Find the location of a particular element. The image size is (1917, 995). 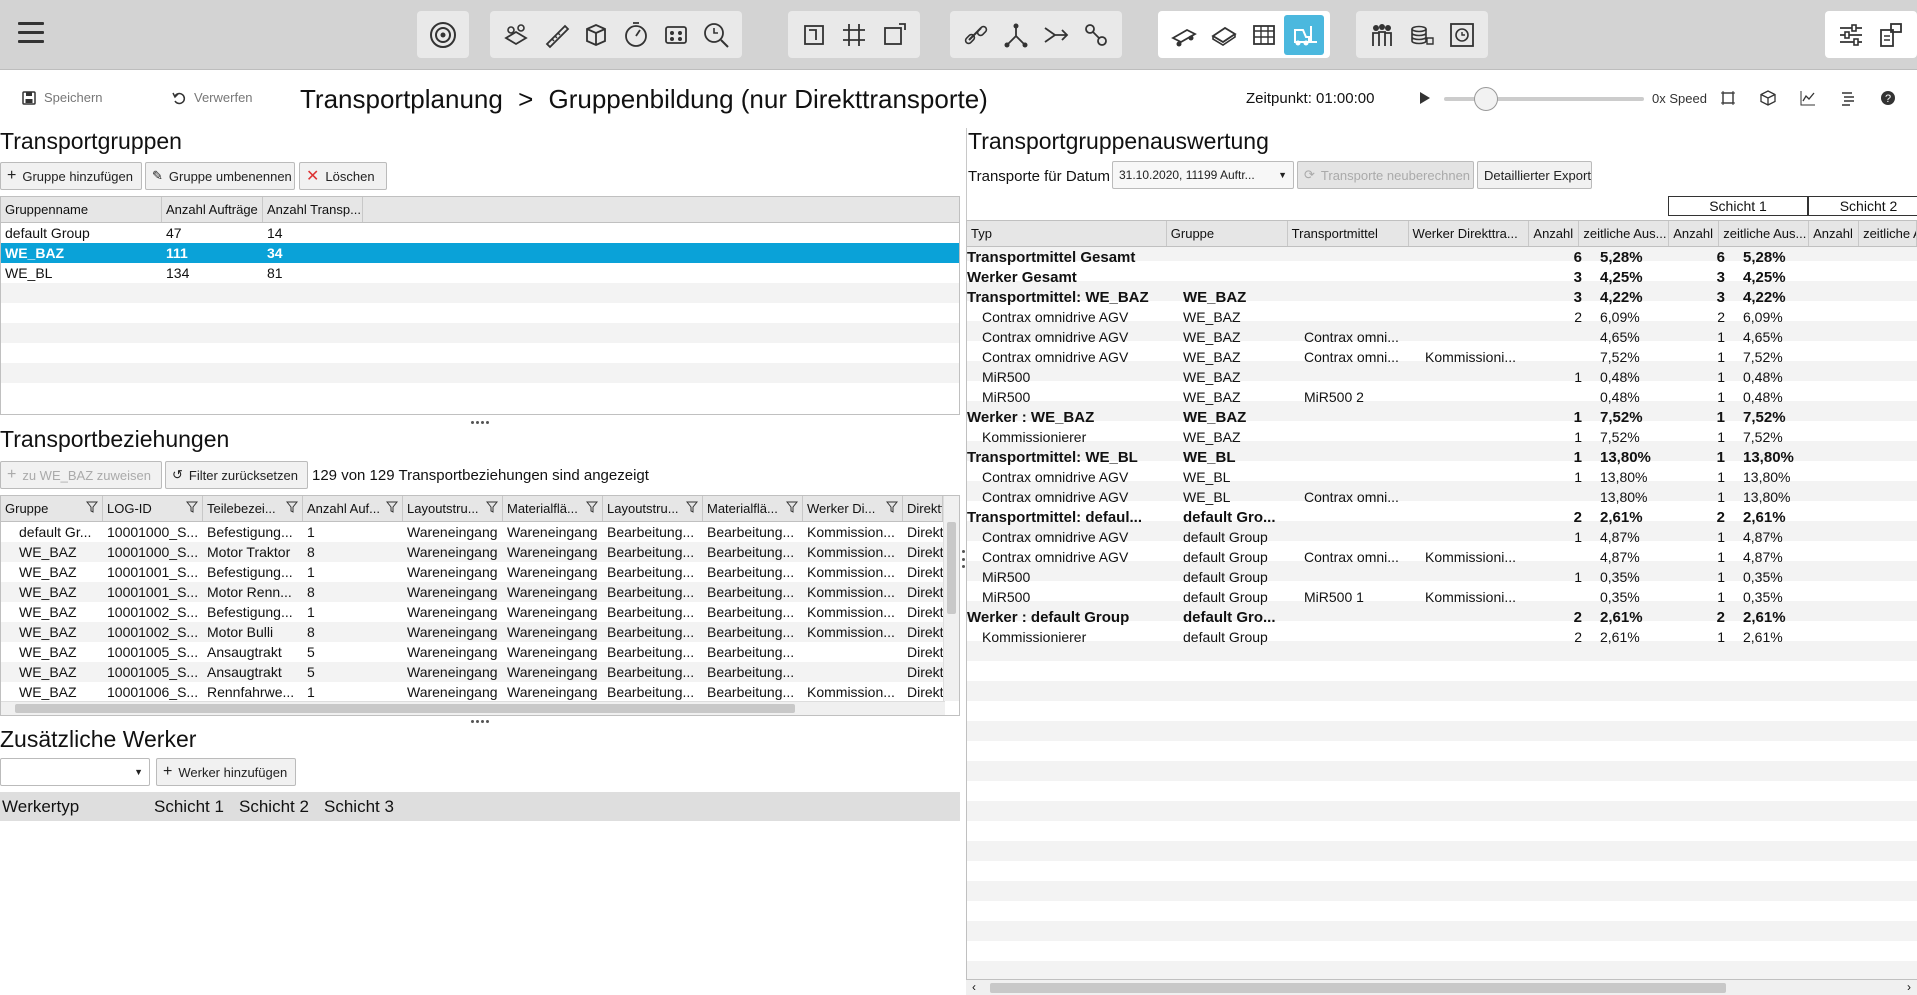

assign-group-button: + zu WE_BAZ zuweisen is located at coordinates (81, 475).